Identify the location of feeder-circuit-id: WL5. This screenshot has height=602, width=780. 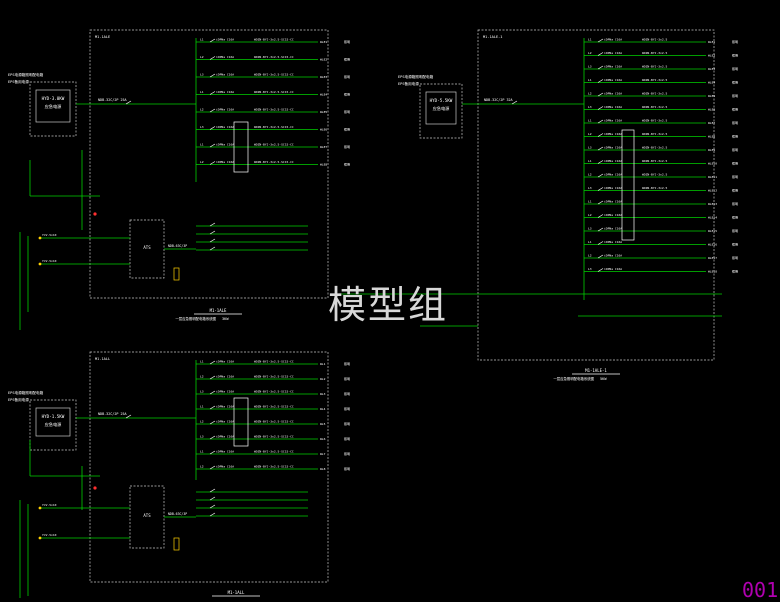
(323, 424).